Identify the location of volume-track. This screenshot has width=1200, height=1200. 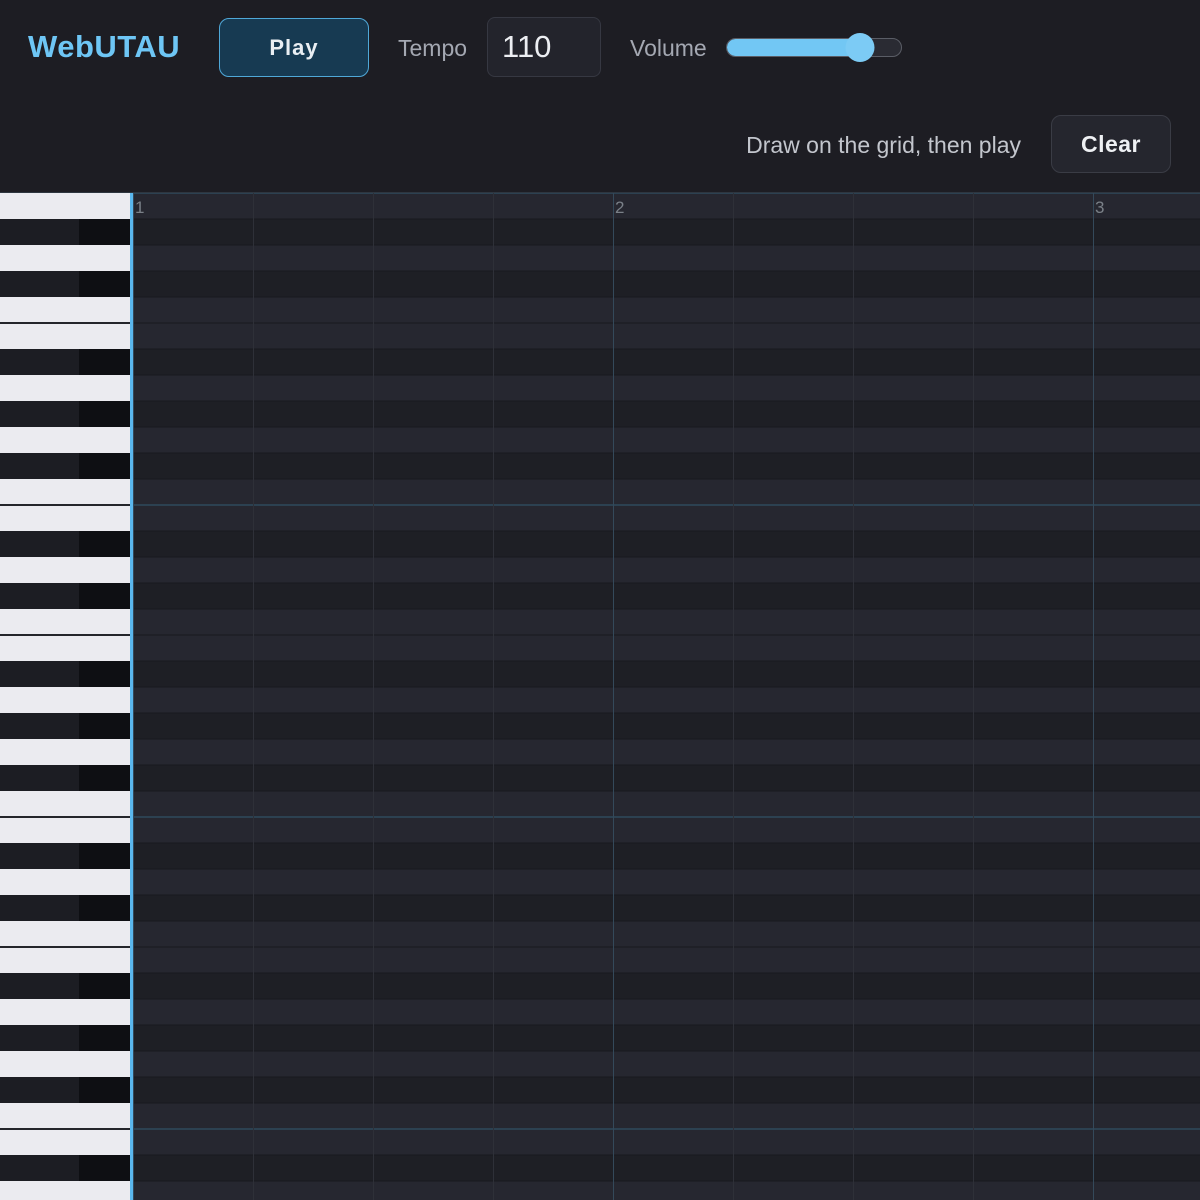
(814, 47).